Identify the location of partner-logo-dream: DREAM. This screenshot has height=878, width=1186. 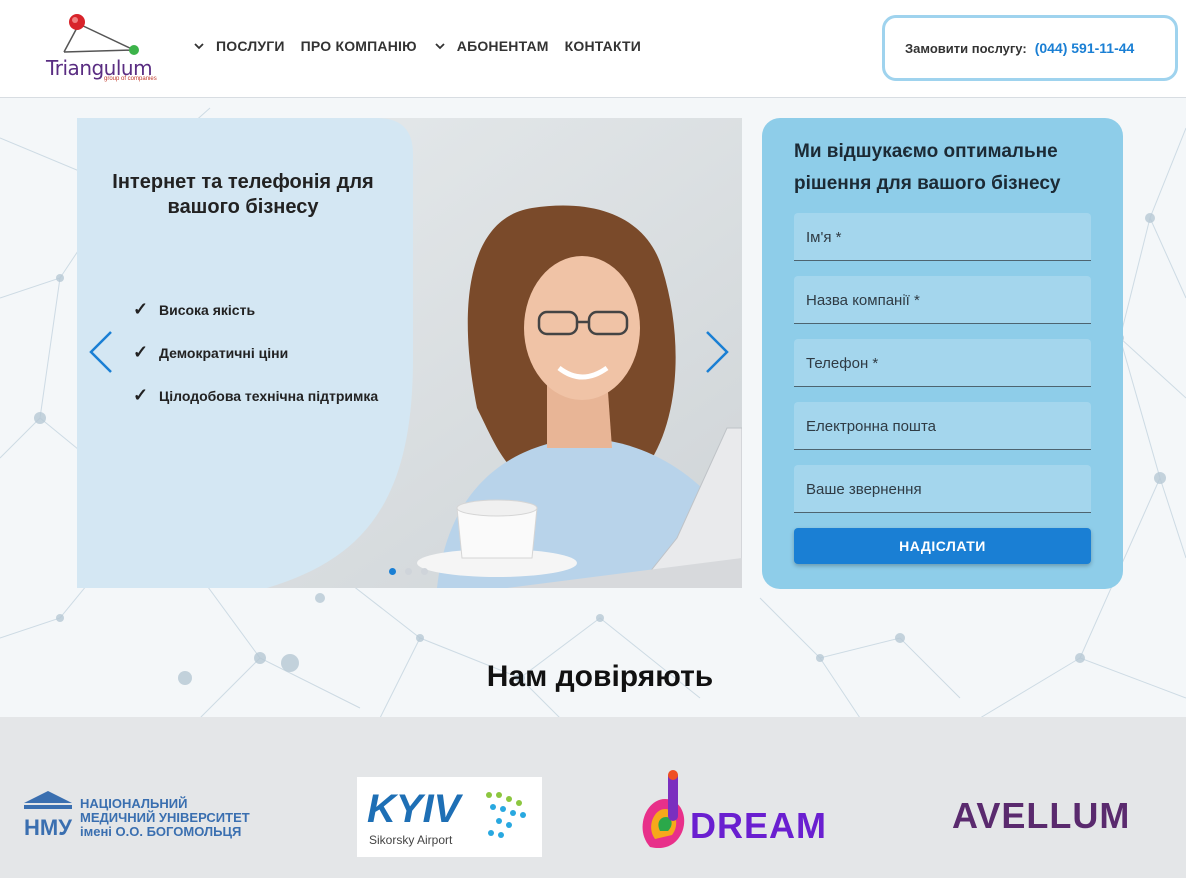
(752, 811).